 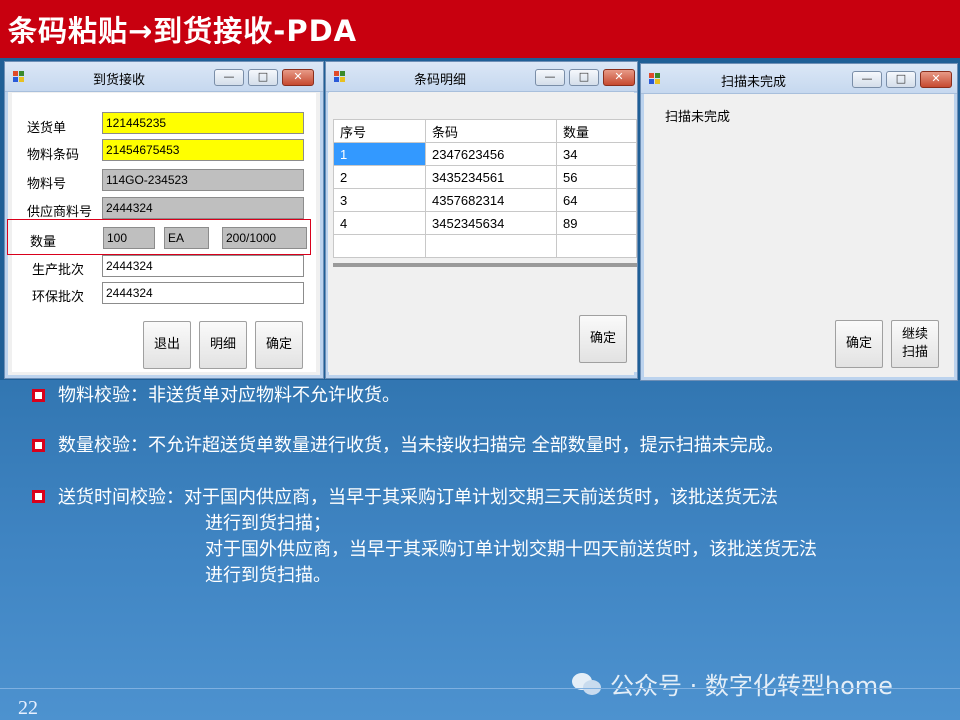 What do you see at coordinates (698, 117) in the screenshot?
I see `incomplete-message: 扫描未完成` at bounding box center [698, 117].